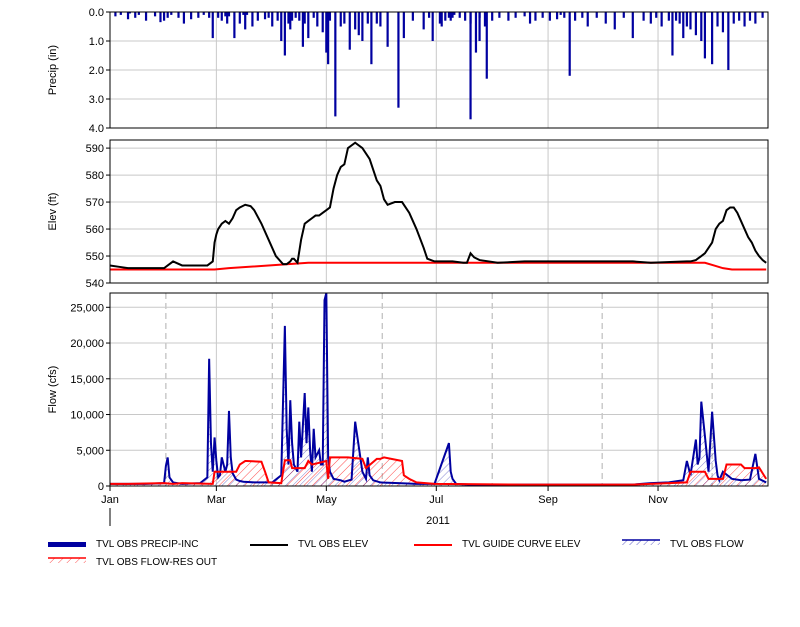 This screenshot has width=800, height=627. Describe the element at coordinates (521, 544) in the screenshot. I see `legend-label: TVL GUIDE CURVE ELEV` at that location.